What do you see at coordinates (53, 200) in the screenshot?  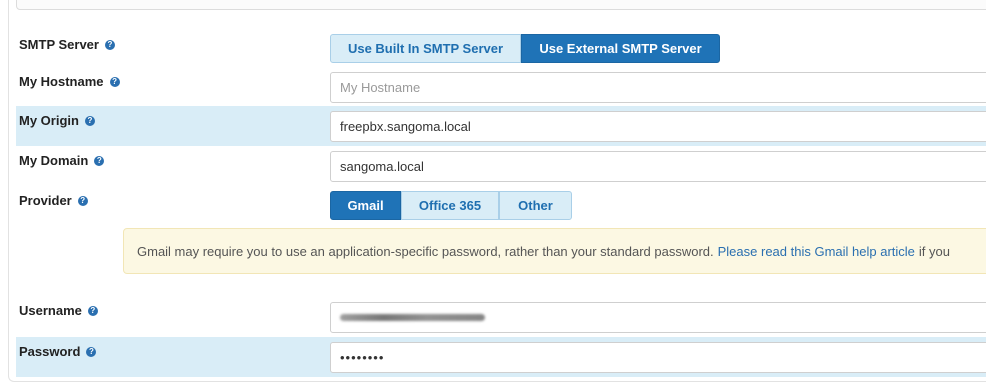 I see `provider-label: Provider ?` at bounding box center [53, 200].